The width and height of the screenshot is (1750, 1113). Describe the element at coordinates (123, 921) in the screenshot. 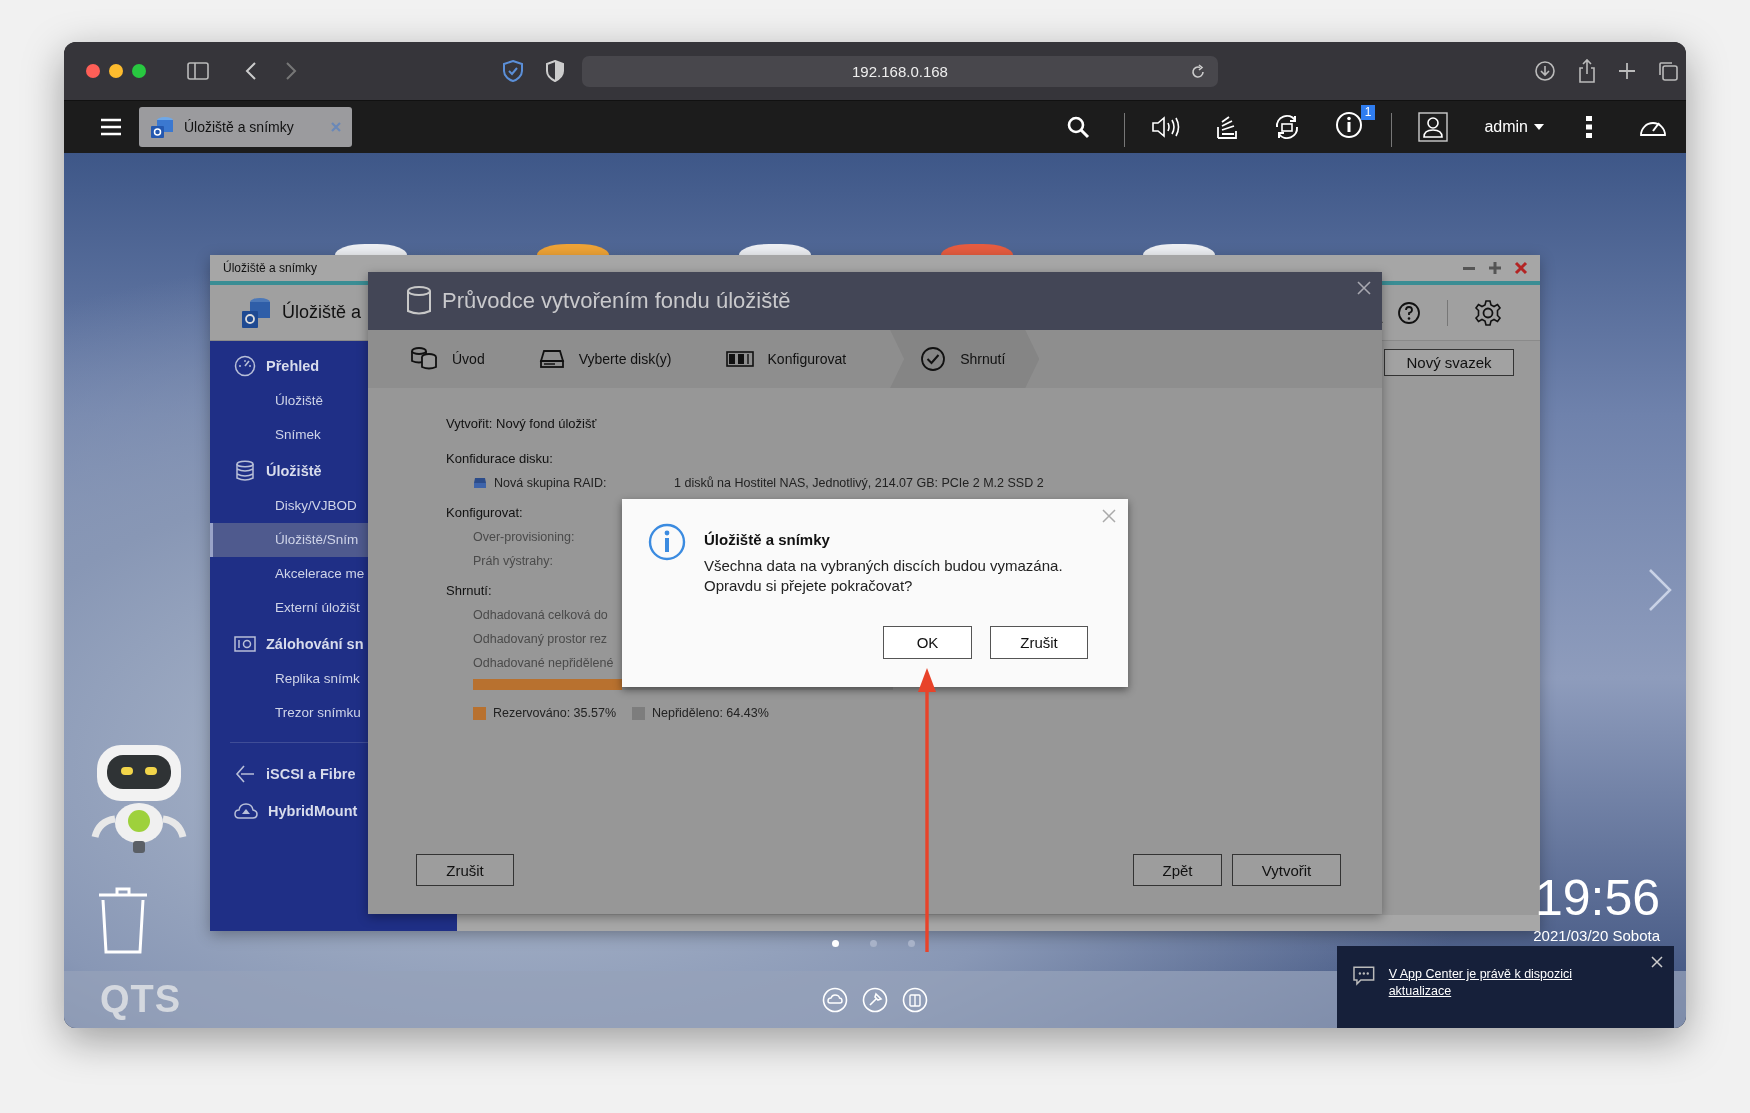

I see `trash-icon` at that location.